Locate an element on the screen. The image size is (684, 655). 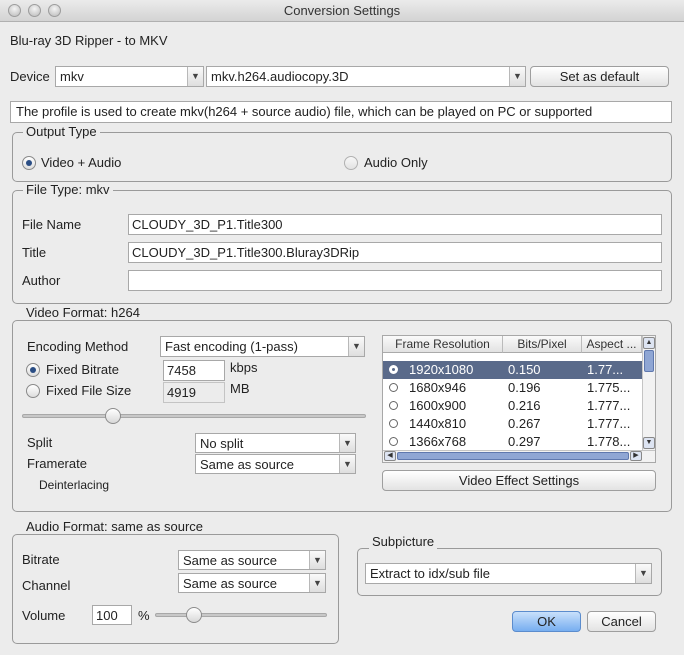
framerate-value: Same as source is located at coordinates (247, 464).